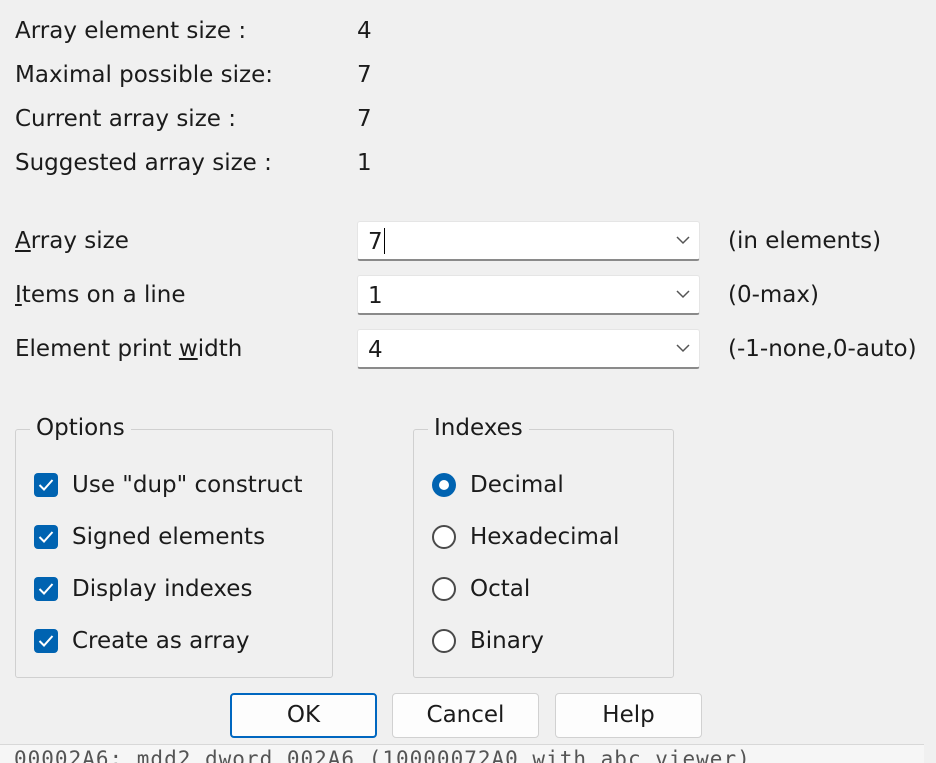 Image resolution: width=936 pixels, height=763 pixels. I want to click on option-label: Signed elements, so click(169, 537).